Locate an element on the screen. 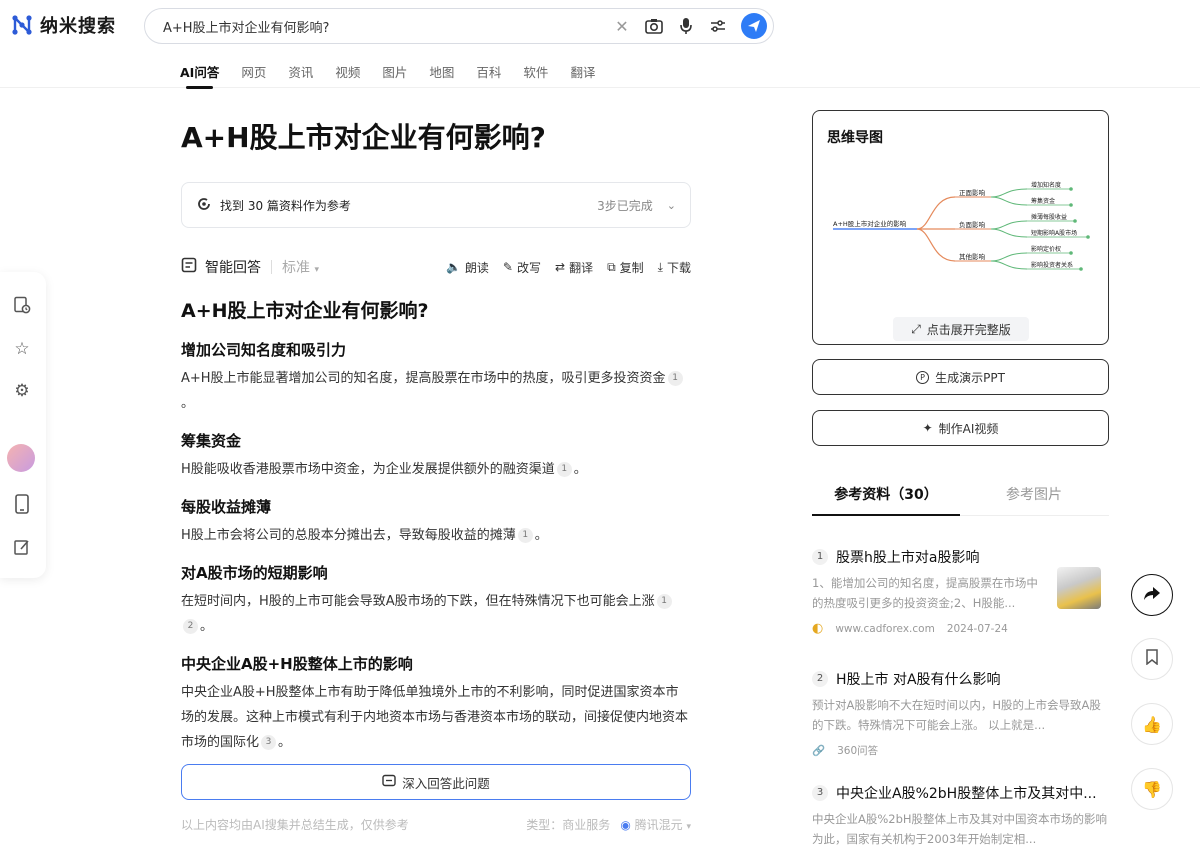  reference-tabs: 参考资料（30） 参考图片 is located at coordinates (960, 494).